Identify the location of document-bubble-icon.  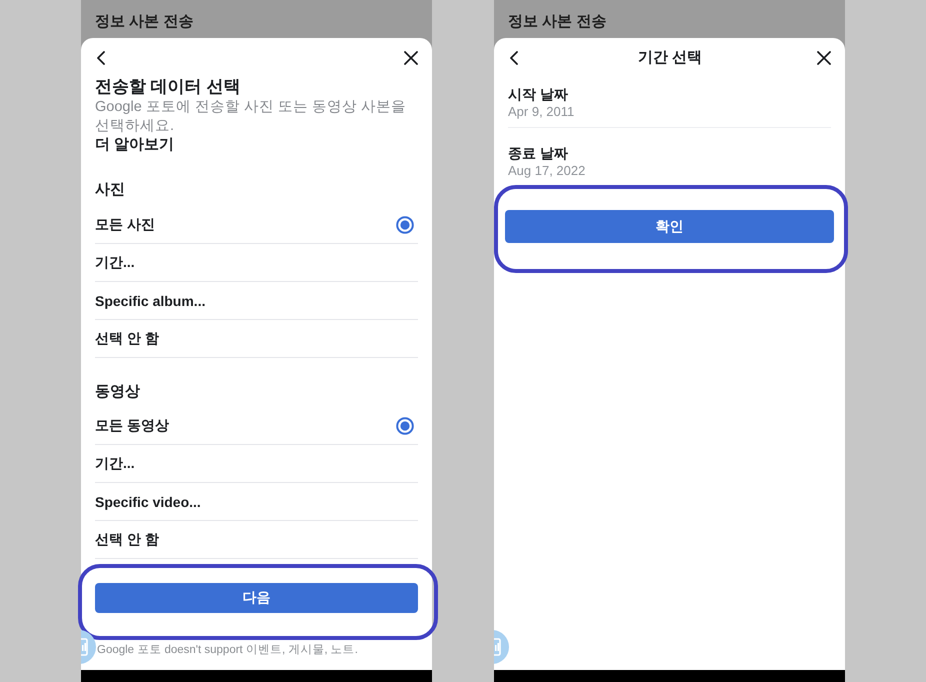
(89, 647).